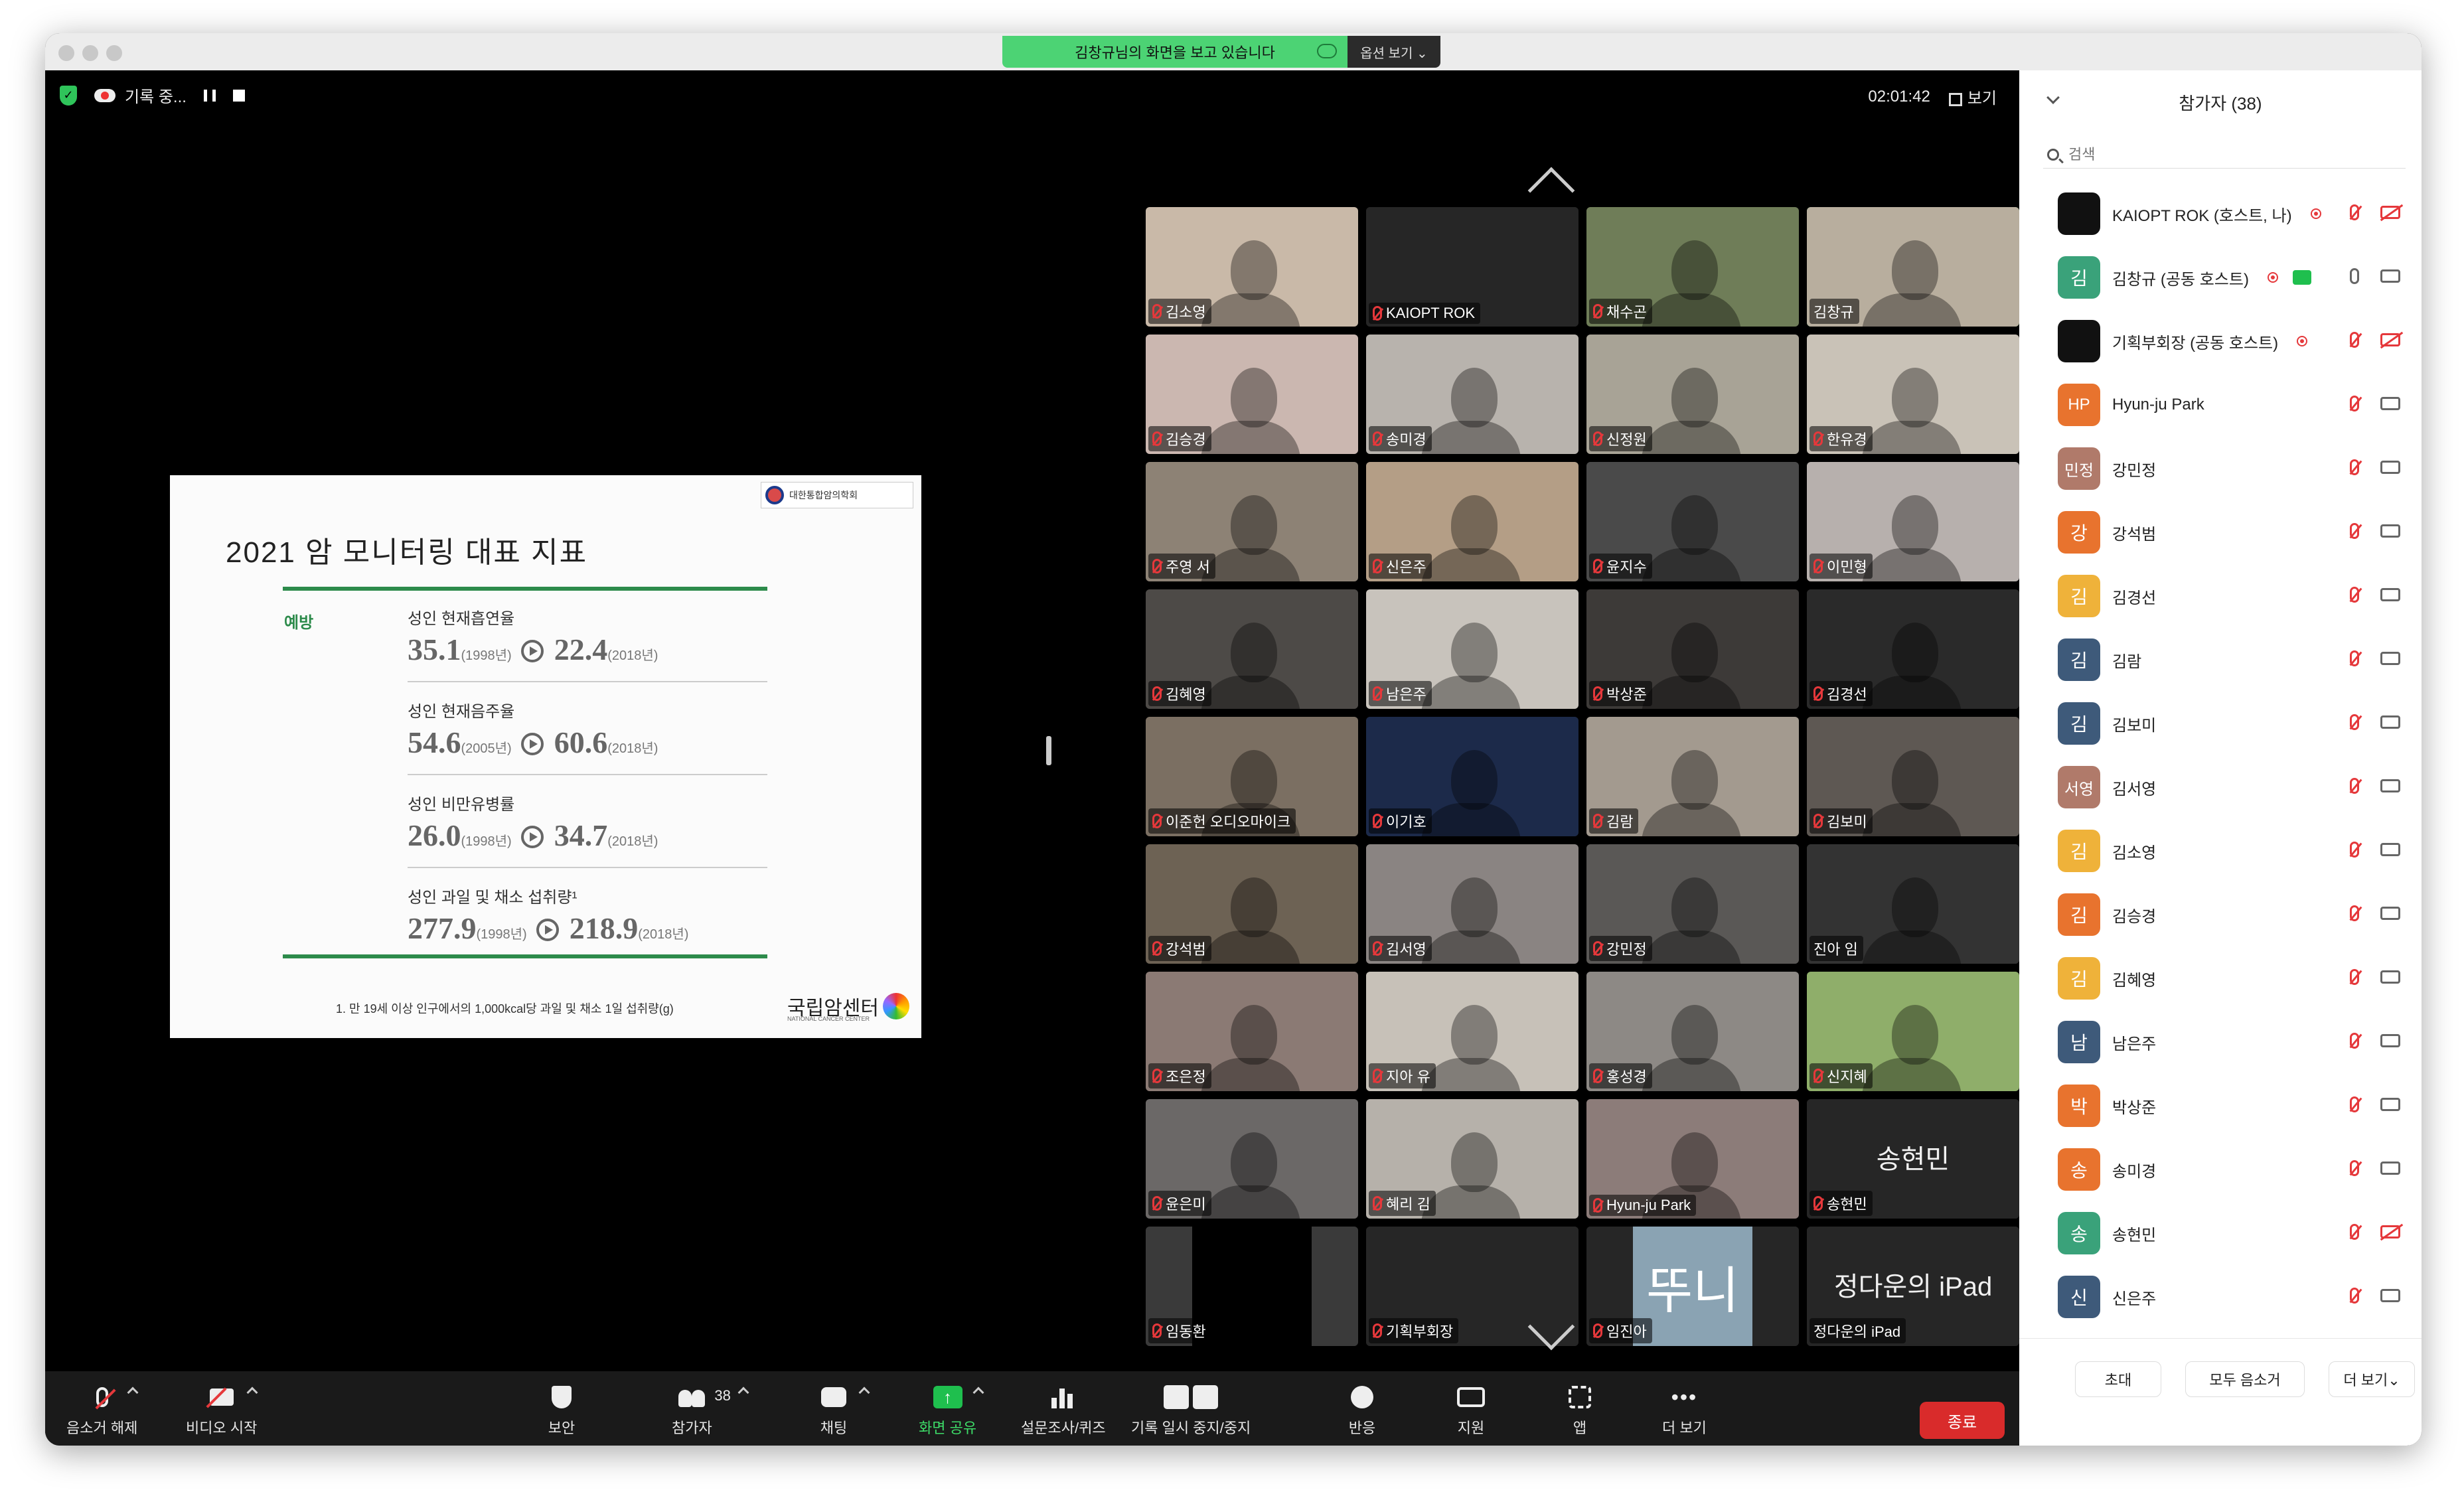 This screenshot has width=2464, height=1500. Describe the element at coordinates (1692, 521) in the screenshot. I see `video-tile: 윤지수` at that location.